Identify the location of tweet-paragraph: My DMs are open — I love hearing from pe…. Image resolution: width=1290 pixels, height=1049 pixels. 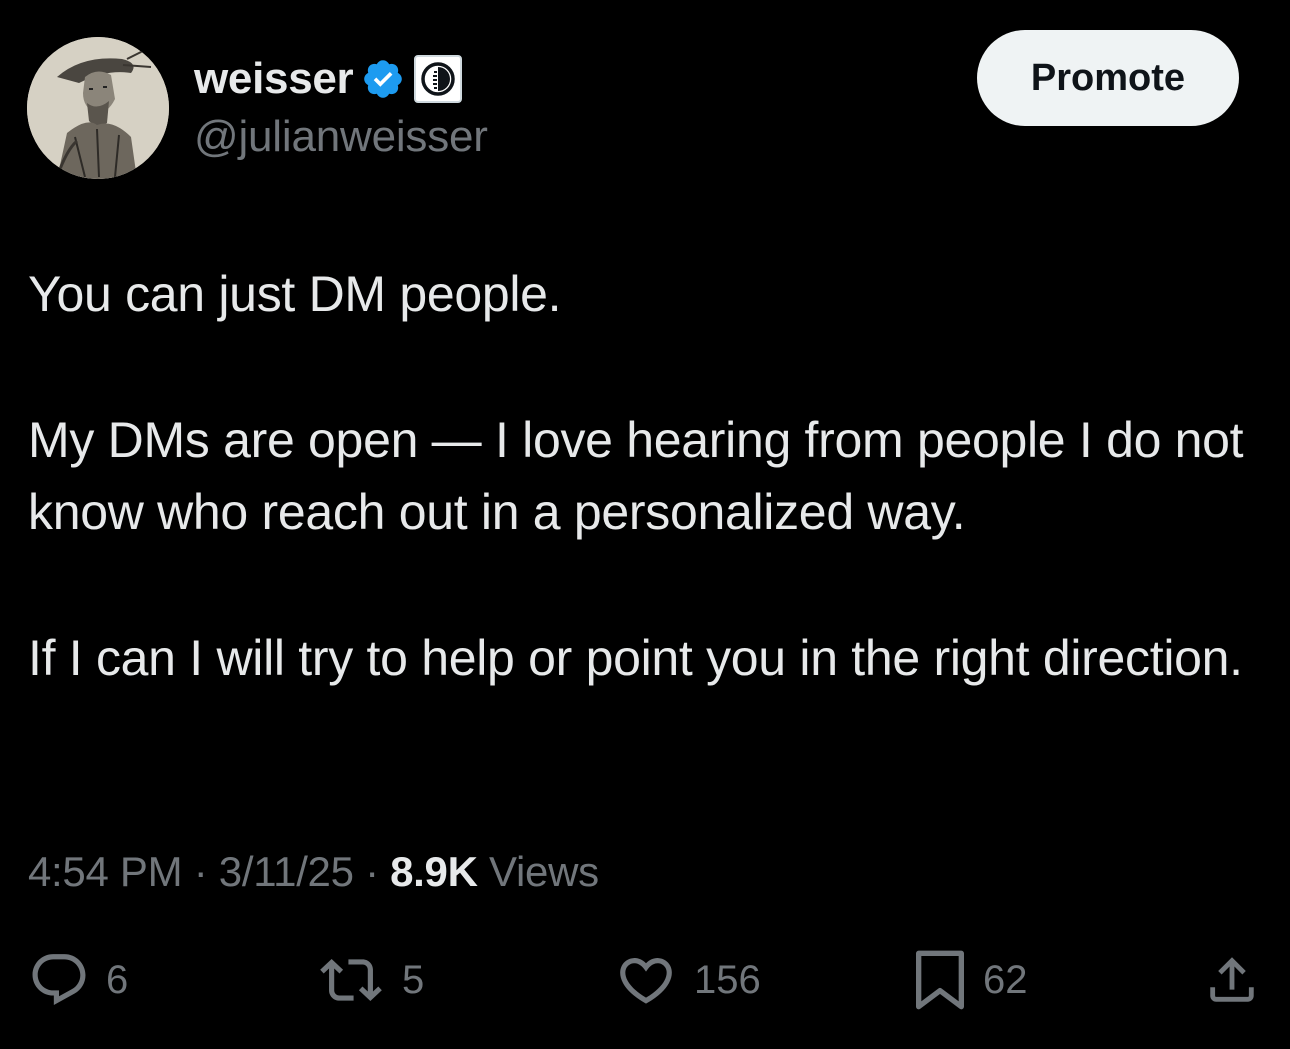
(636, 476).